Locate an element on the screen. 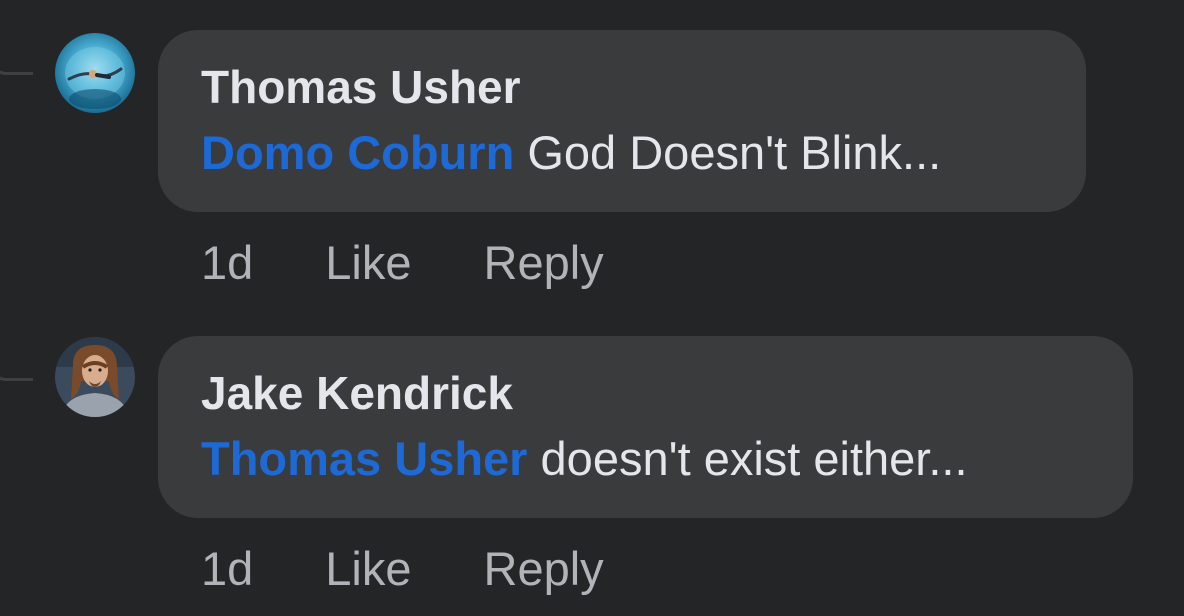 The width and height of the screenshot is (1184, 616). thread-connector is located at coordinates (16, 369).